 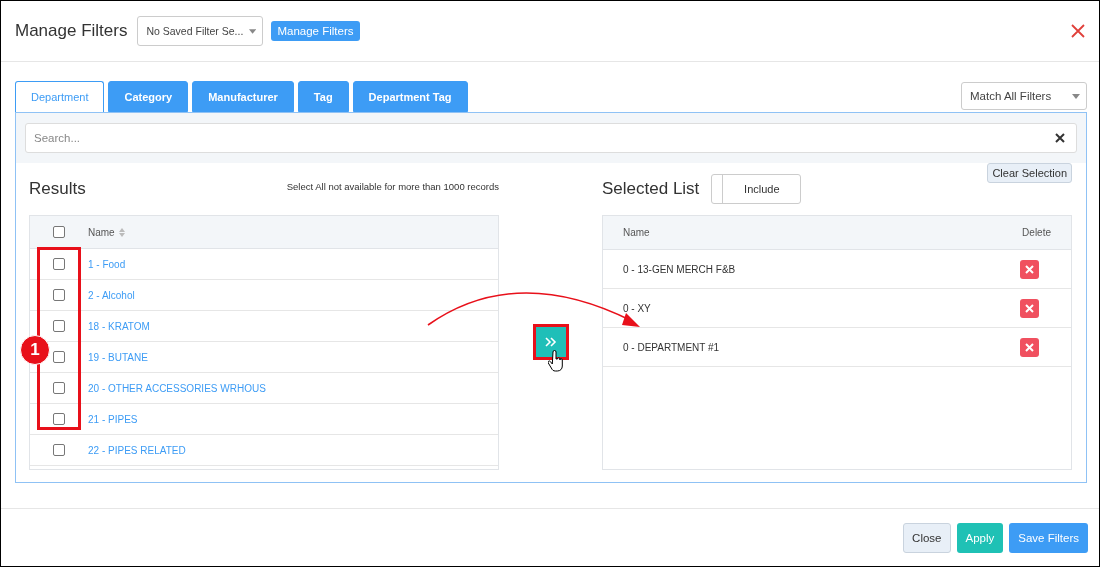 What do you see at coordinates (671, 347) in the screenshot?
I see `selected-item-name: 0 - DEPARTMENT #1` at bounding box center [671, 347].